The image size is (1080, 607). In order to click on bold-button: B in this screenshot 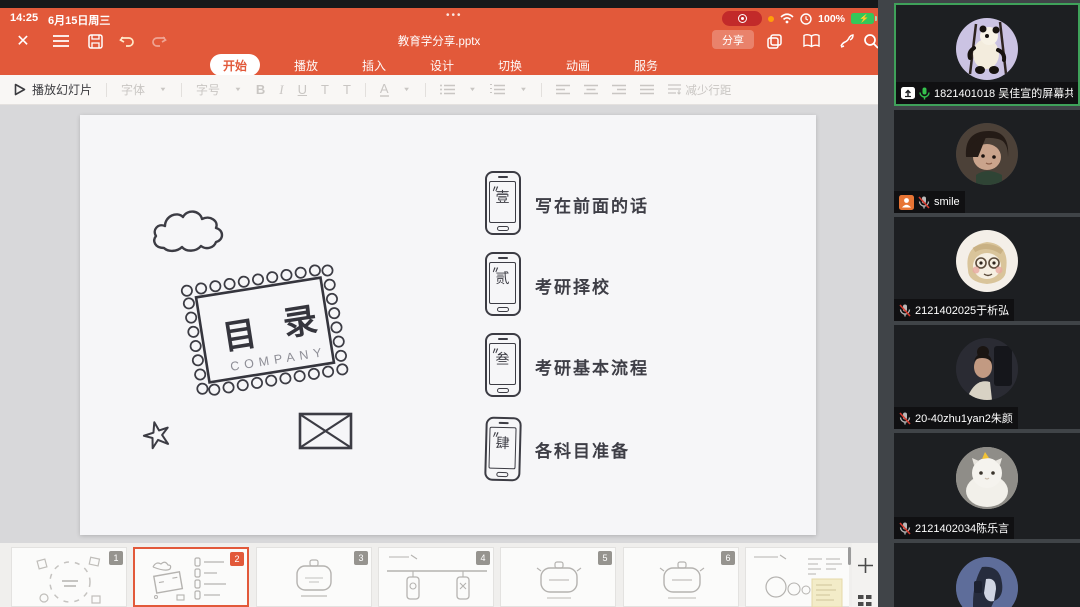, I will do `click(260, 89)`.